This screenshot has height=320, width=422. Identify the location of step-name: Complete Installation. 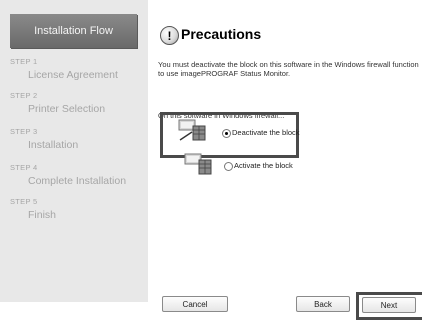
(77, 181).